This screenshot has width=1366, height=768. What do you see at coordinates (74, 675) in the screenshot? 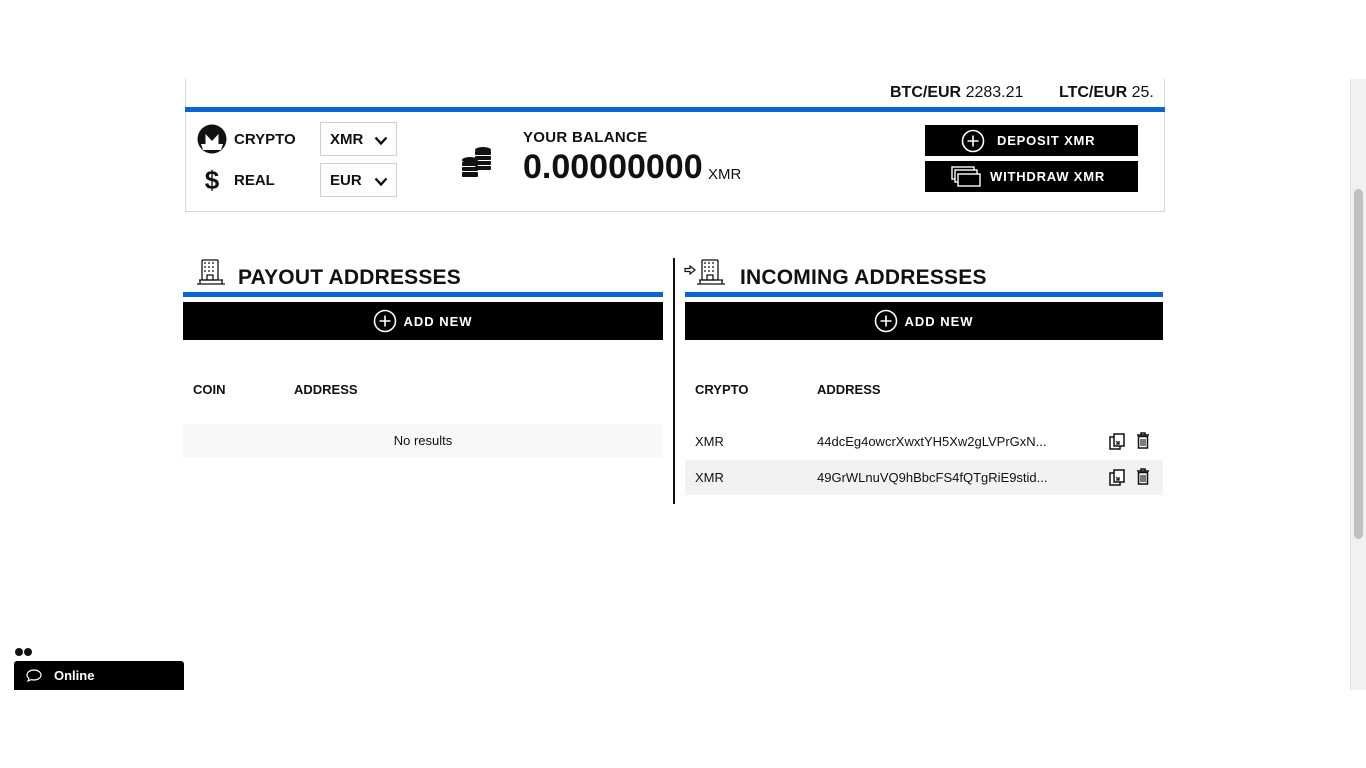
I see `chat-status: Online` at bounding box center [74, 675].